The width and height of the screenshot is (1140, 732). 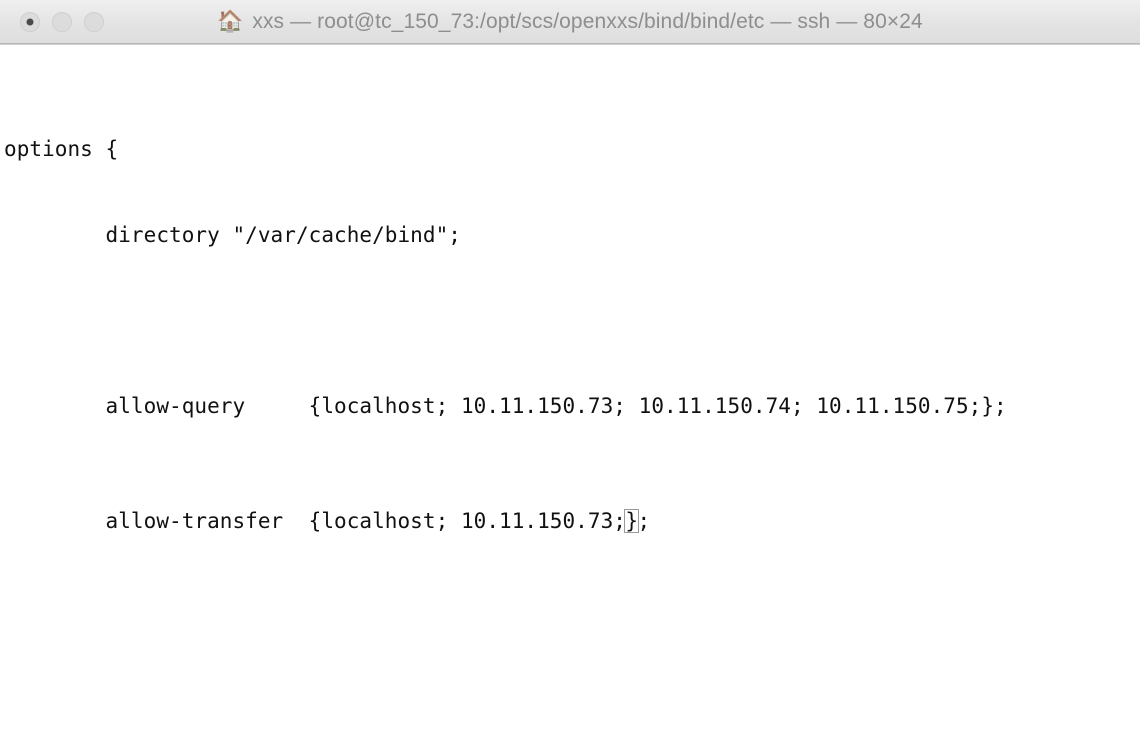 I want to click on zoom-button, so click(x=94, y=21).